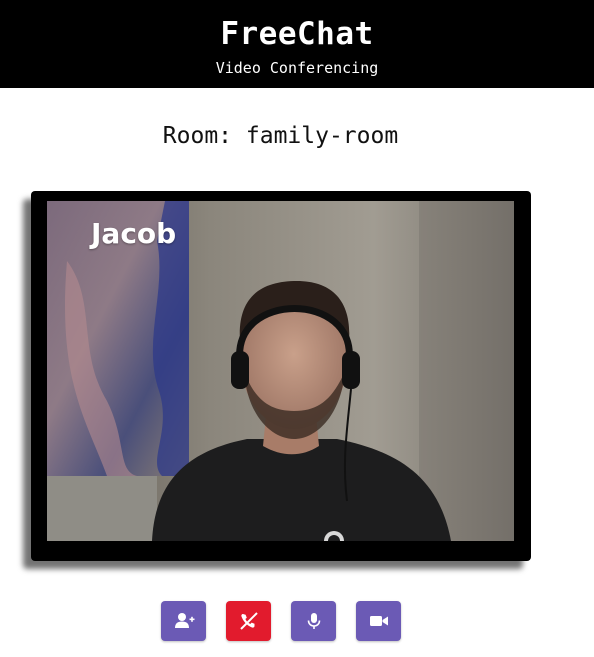 Image resolution: width=594 pixels, height=657 pixels. Describe the element at coordinates (297, 68) in the screenshot. I see `app-subtitle: Video Conferencing` at that location.